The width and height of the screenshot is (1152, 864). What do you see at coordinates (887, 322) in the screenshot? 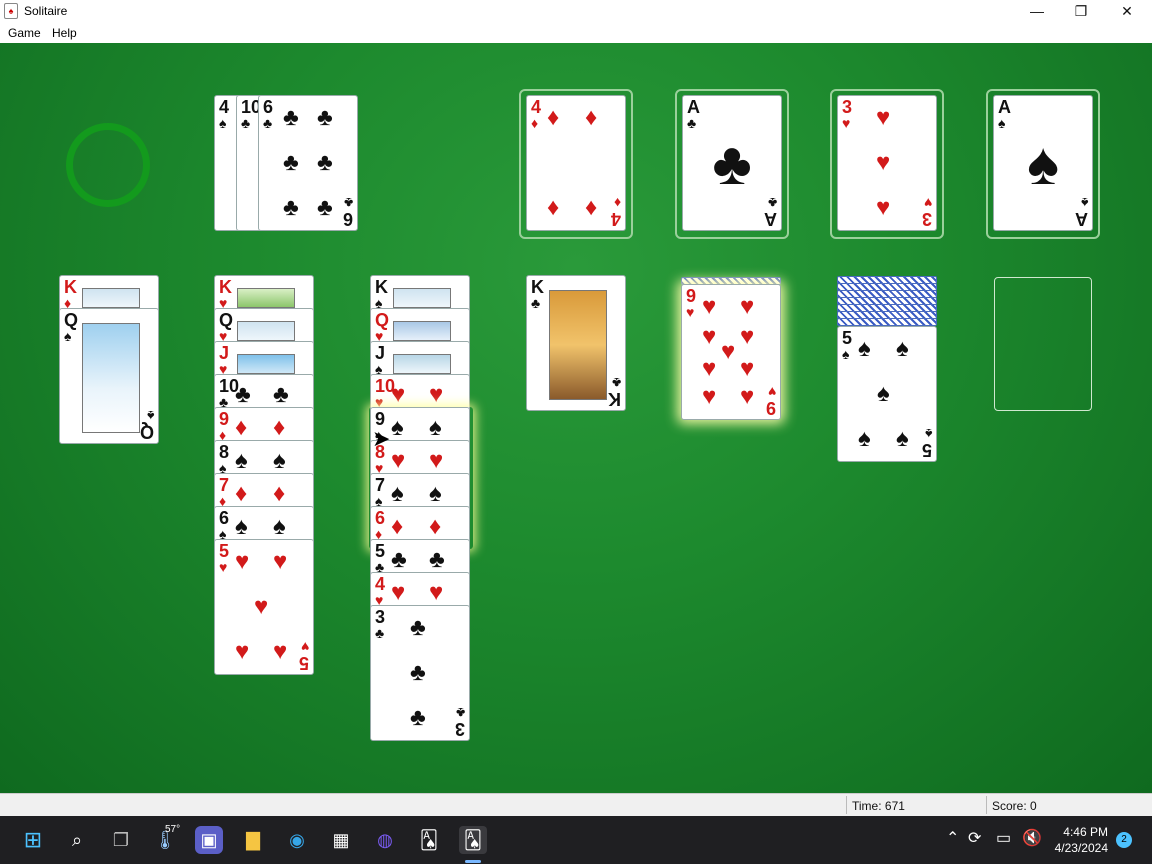
I see `facedown-card` at bounding box center [887, 322].